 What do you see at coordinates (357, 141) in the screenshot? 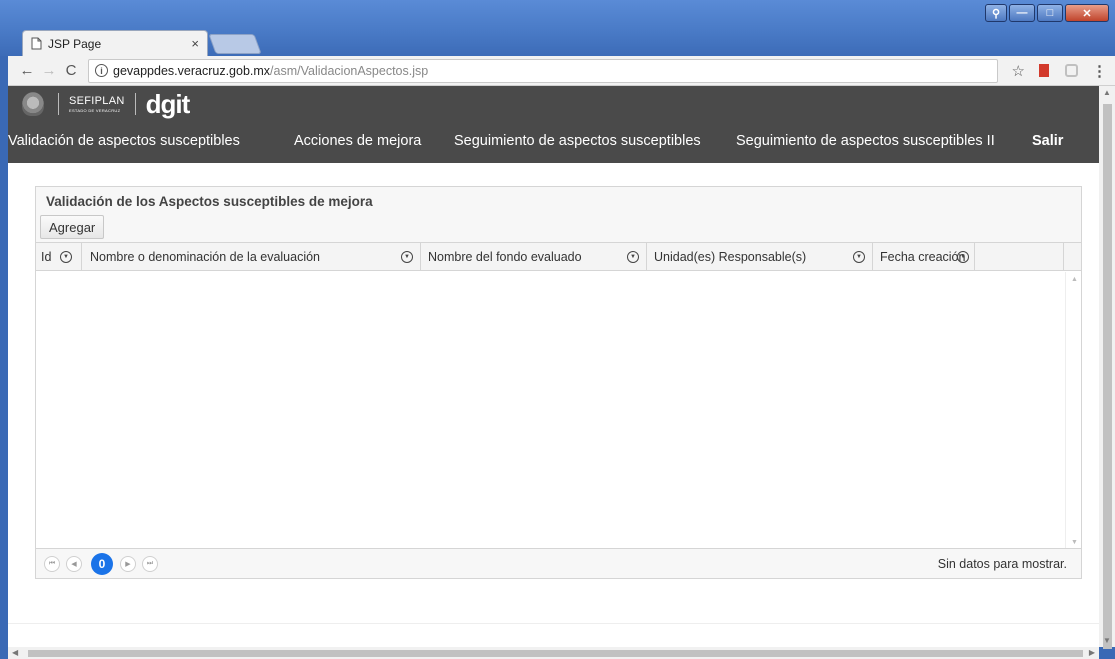
I see `menu-item-acciones-mejora: Acciones de mejora` at bounding box center [357, 141].